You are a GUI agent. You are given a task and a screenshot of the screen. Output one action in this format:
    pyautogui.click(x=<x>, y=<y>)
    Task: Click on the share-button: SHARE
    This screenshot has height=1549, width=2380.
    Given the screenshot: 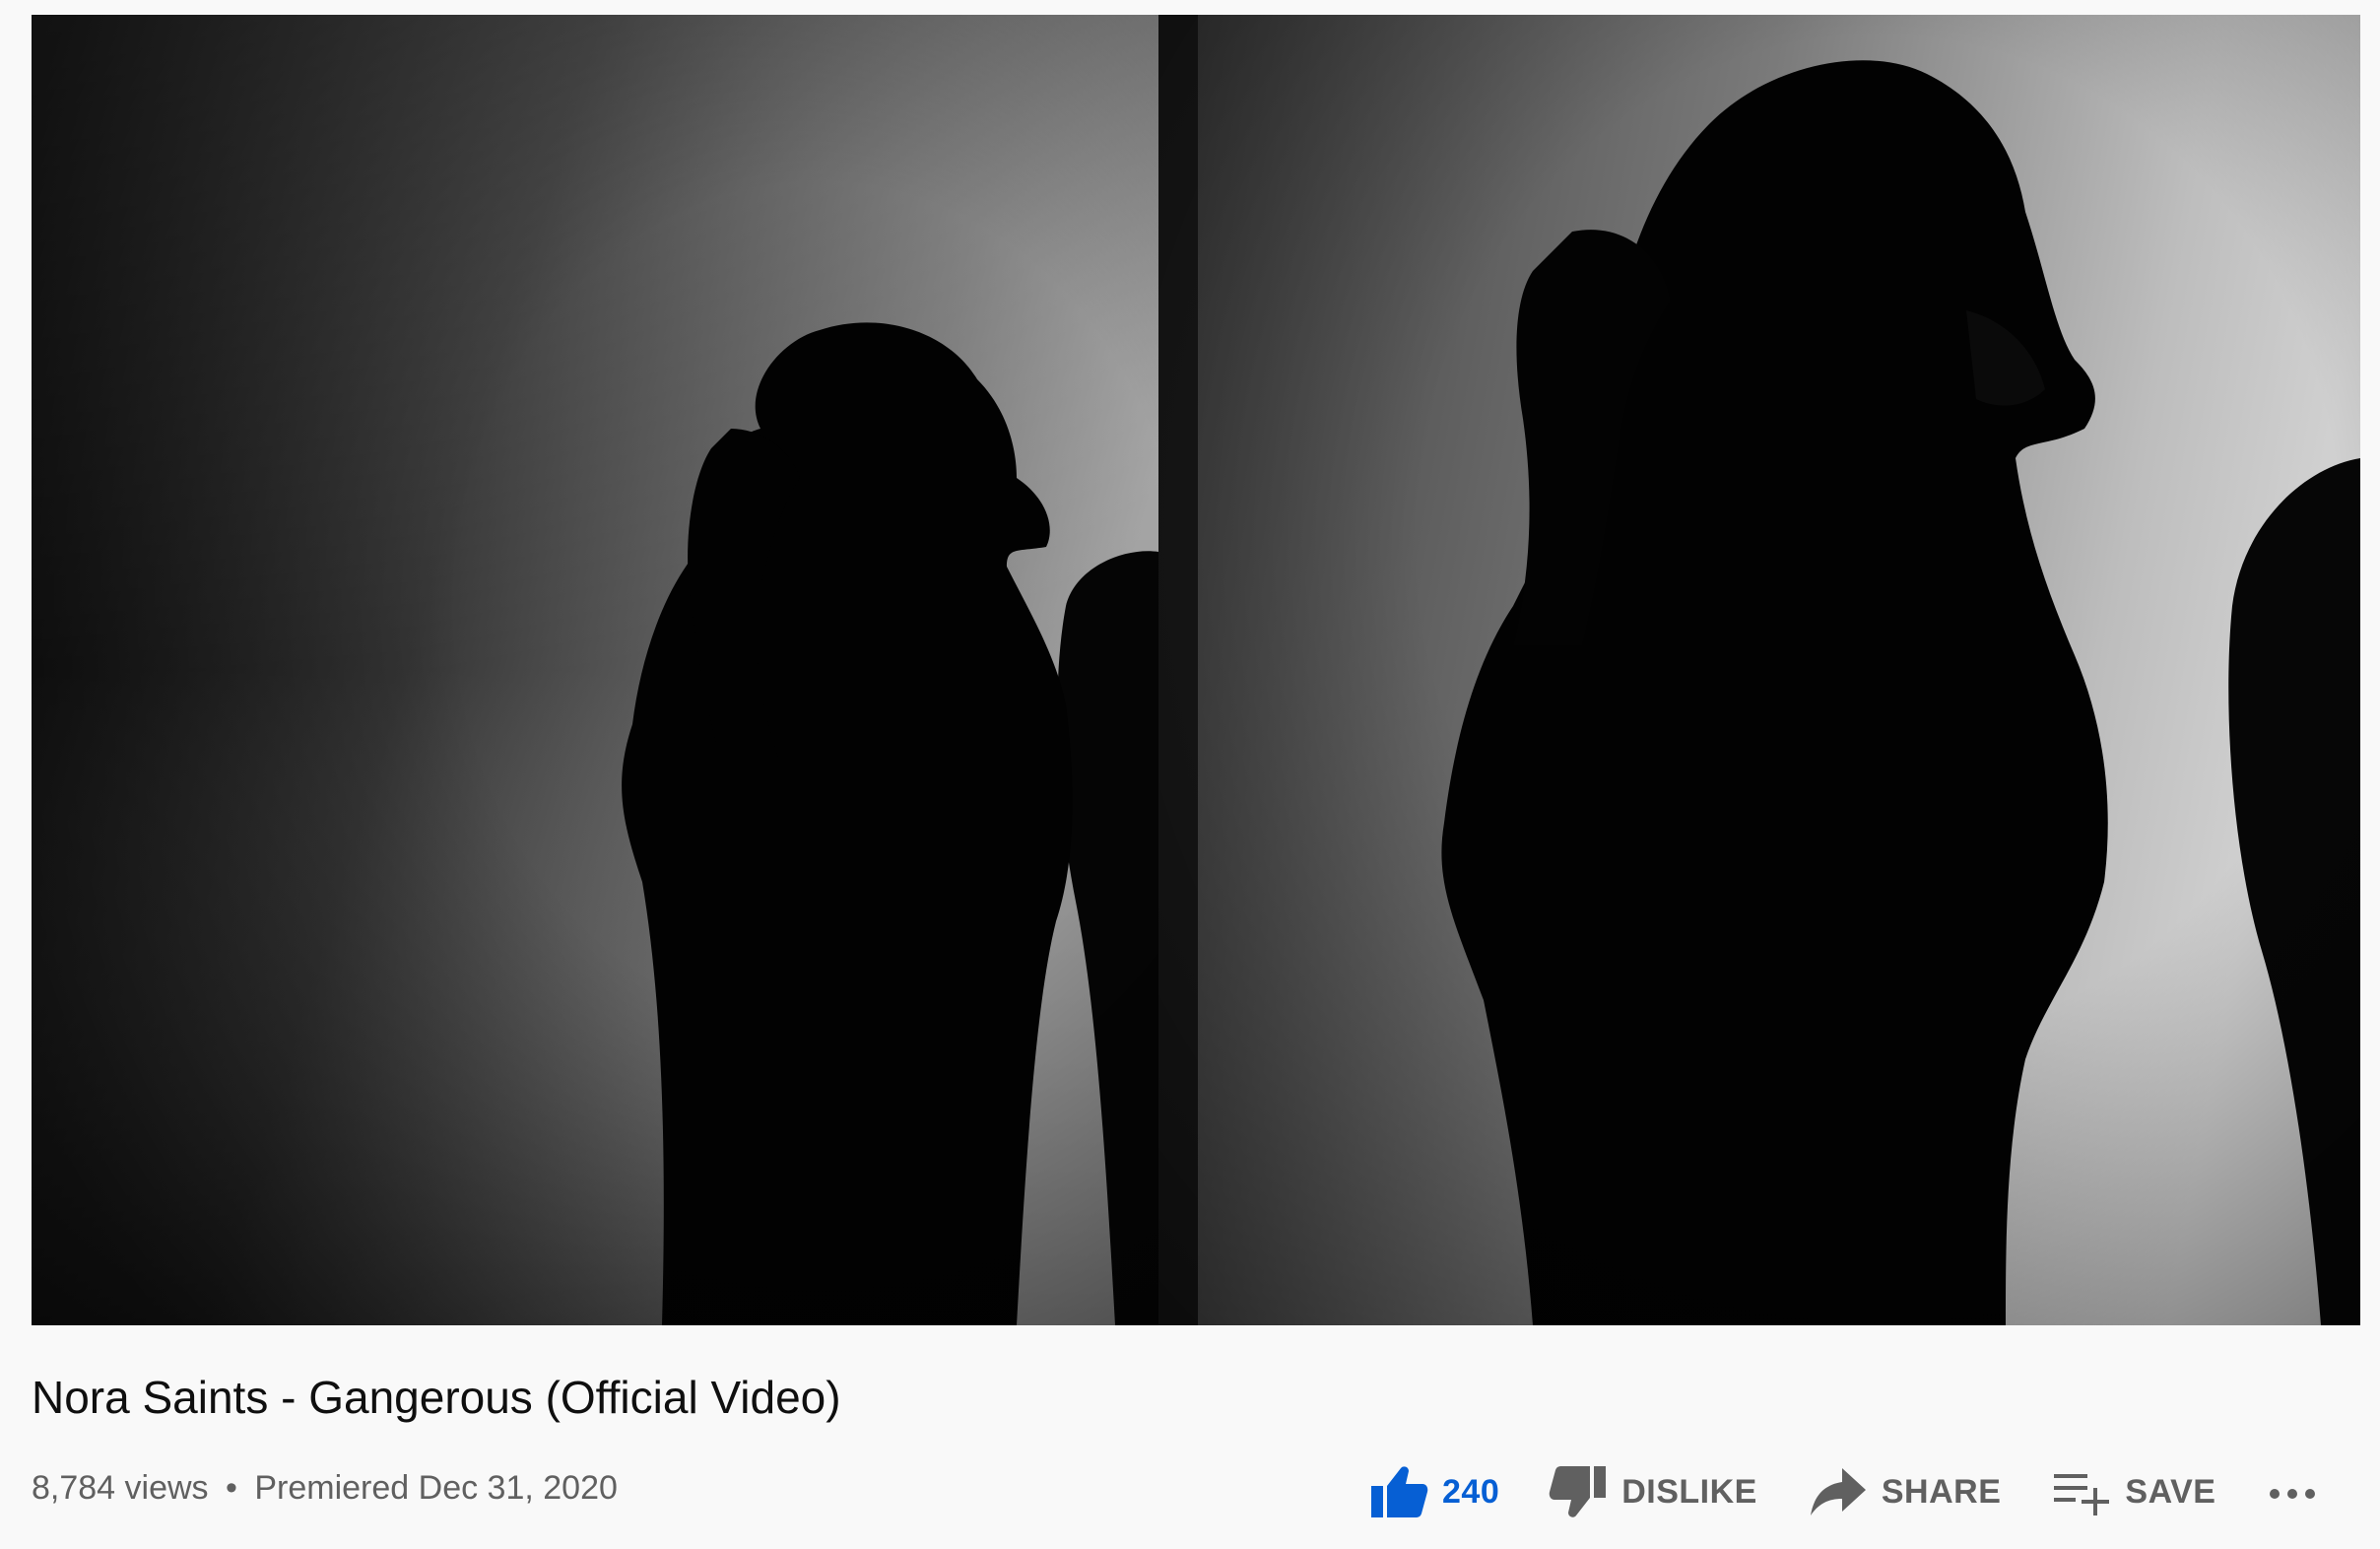 What is the action you would take?
    pyautogui.click(x=1904, y=1491)
    